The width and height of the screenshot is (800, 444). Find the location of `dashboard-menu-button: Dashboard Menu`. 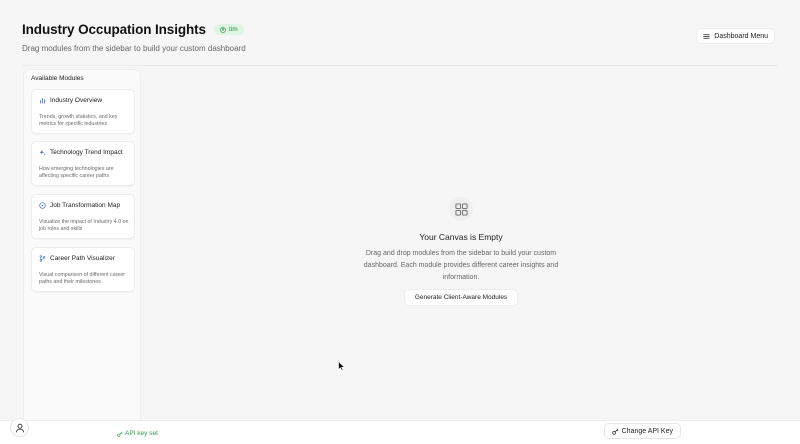

dashboard-menu-button: Dashboard Menu is located at coordinates (735, 36).